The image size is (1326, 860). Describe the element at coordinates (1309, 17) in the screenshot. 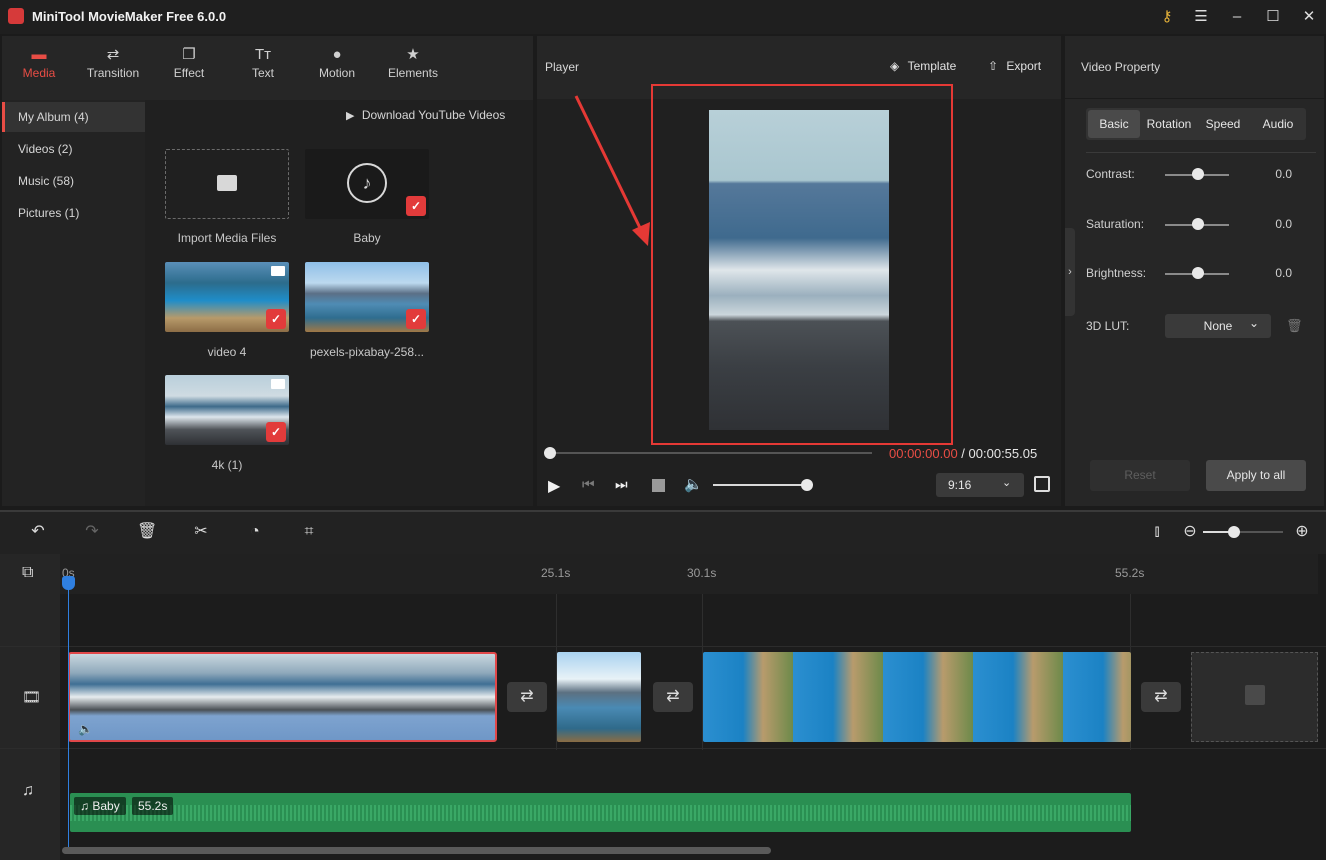

I see `close-button: ✕` at that location.